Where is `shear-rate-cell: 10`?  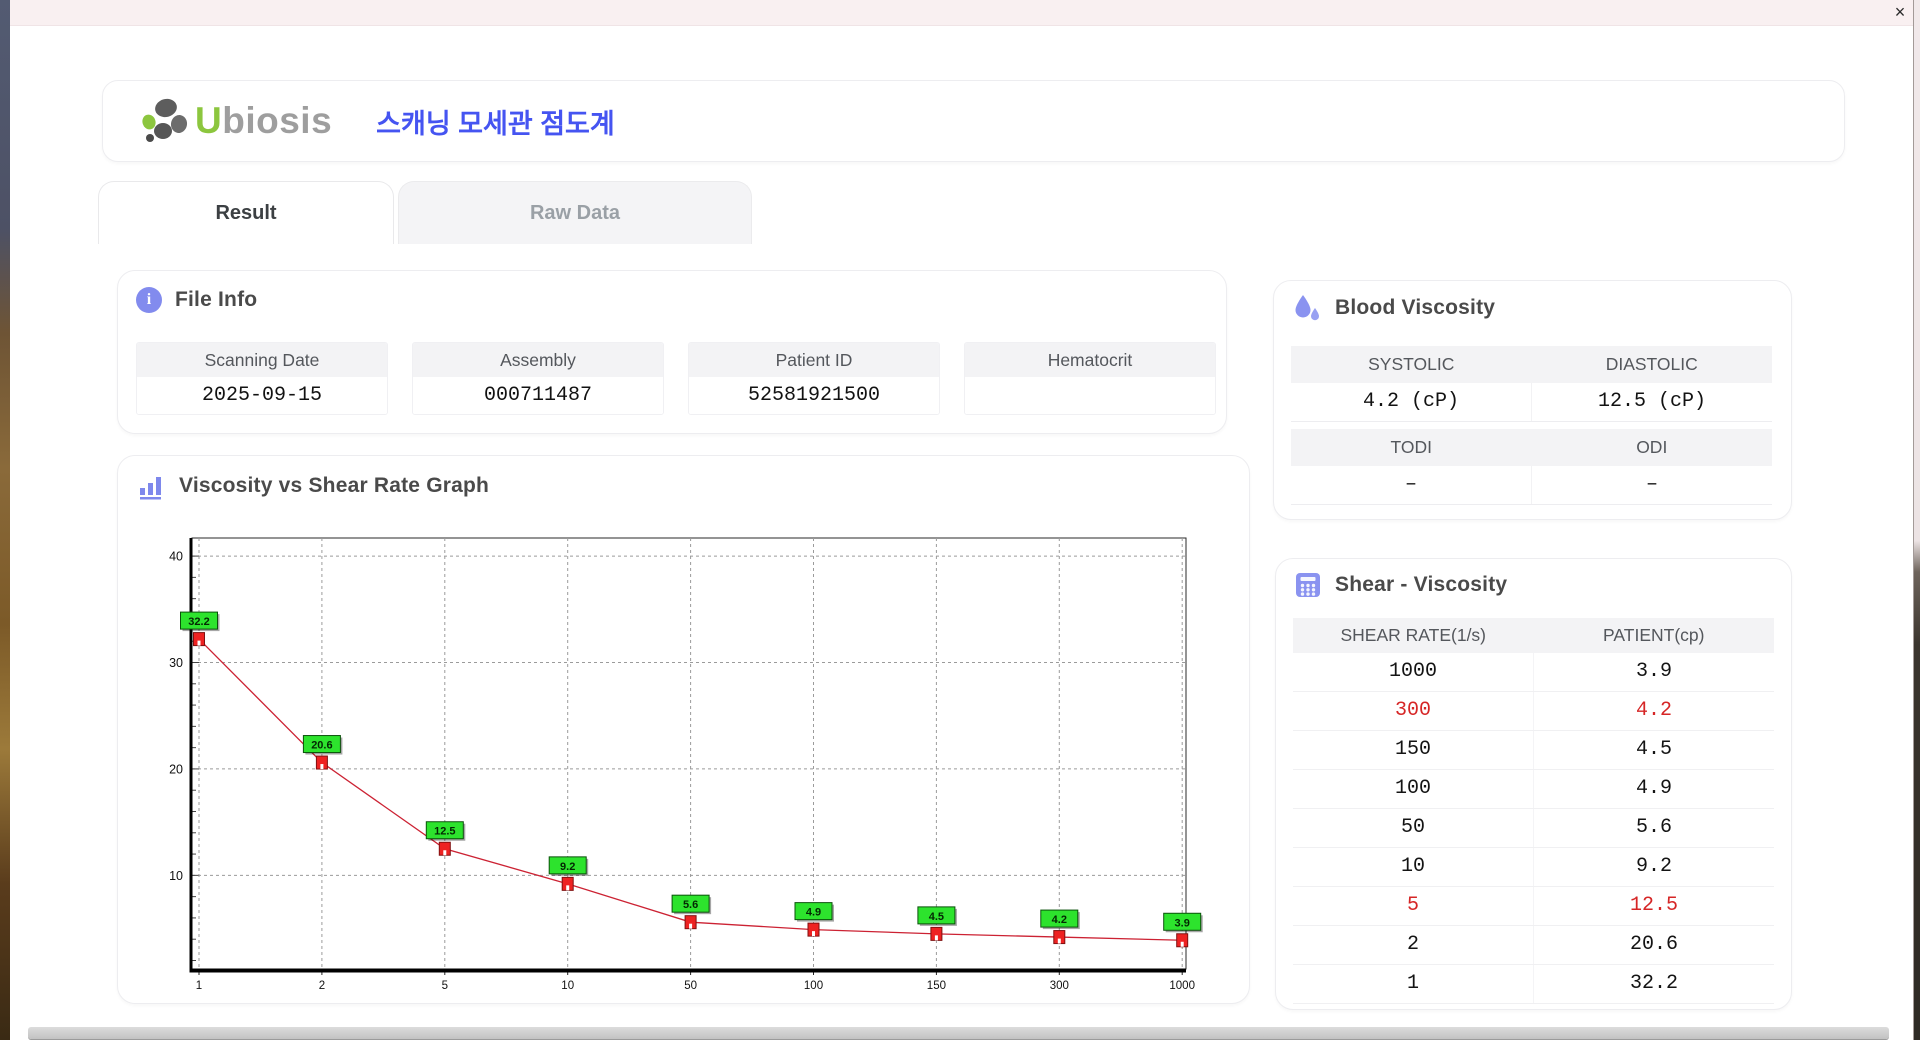 shear-rate-cell: 10 is located at coordinates (1412, 866).